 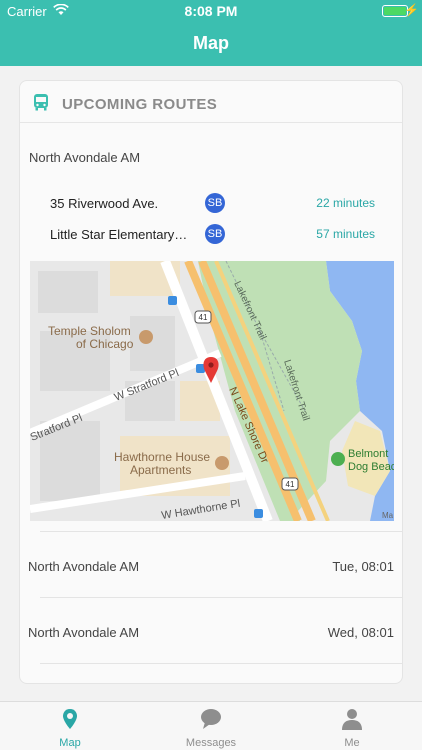 I want to click on tab-messages: Messages, so click(x=211, y=726).